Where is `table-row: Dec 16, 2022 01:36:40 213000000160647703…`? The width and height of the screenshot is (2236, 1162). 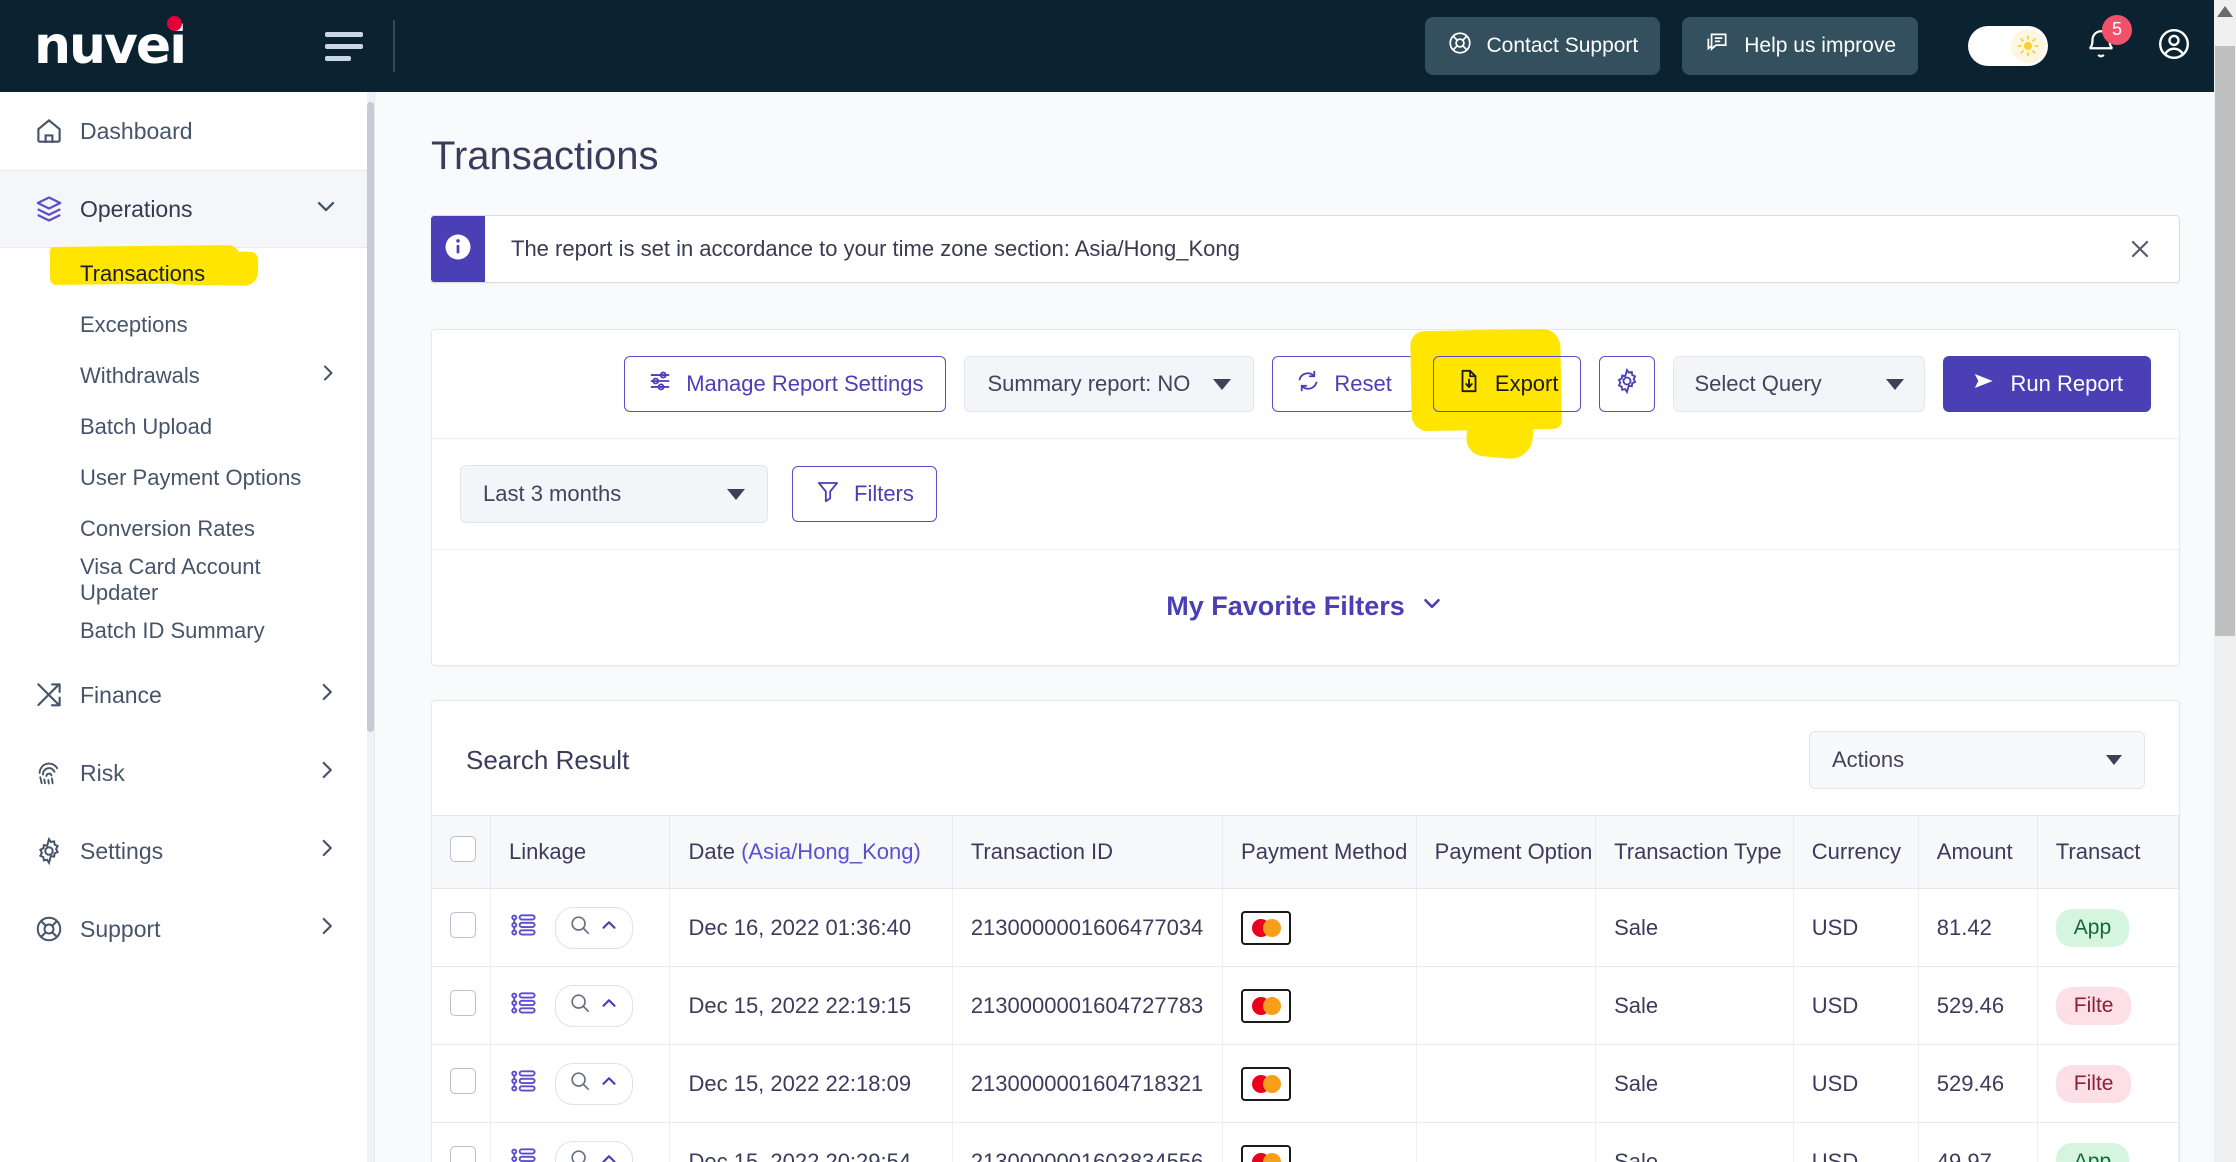
table-row: Dec 16, 2022 01:36:40 213000000160647703… is located at coordinates (1305, 927).